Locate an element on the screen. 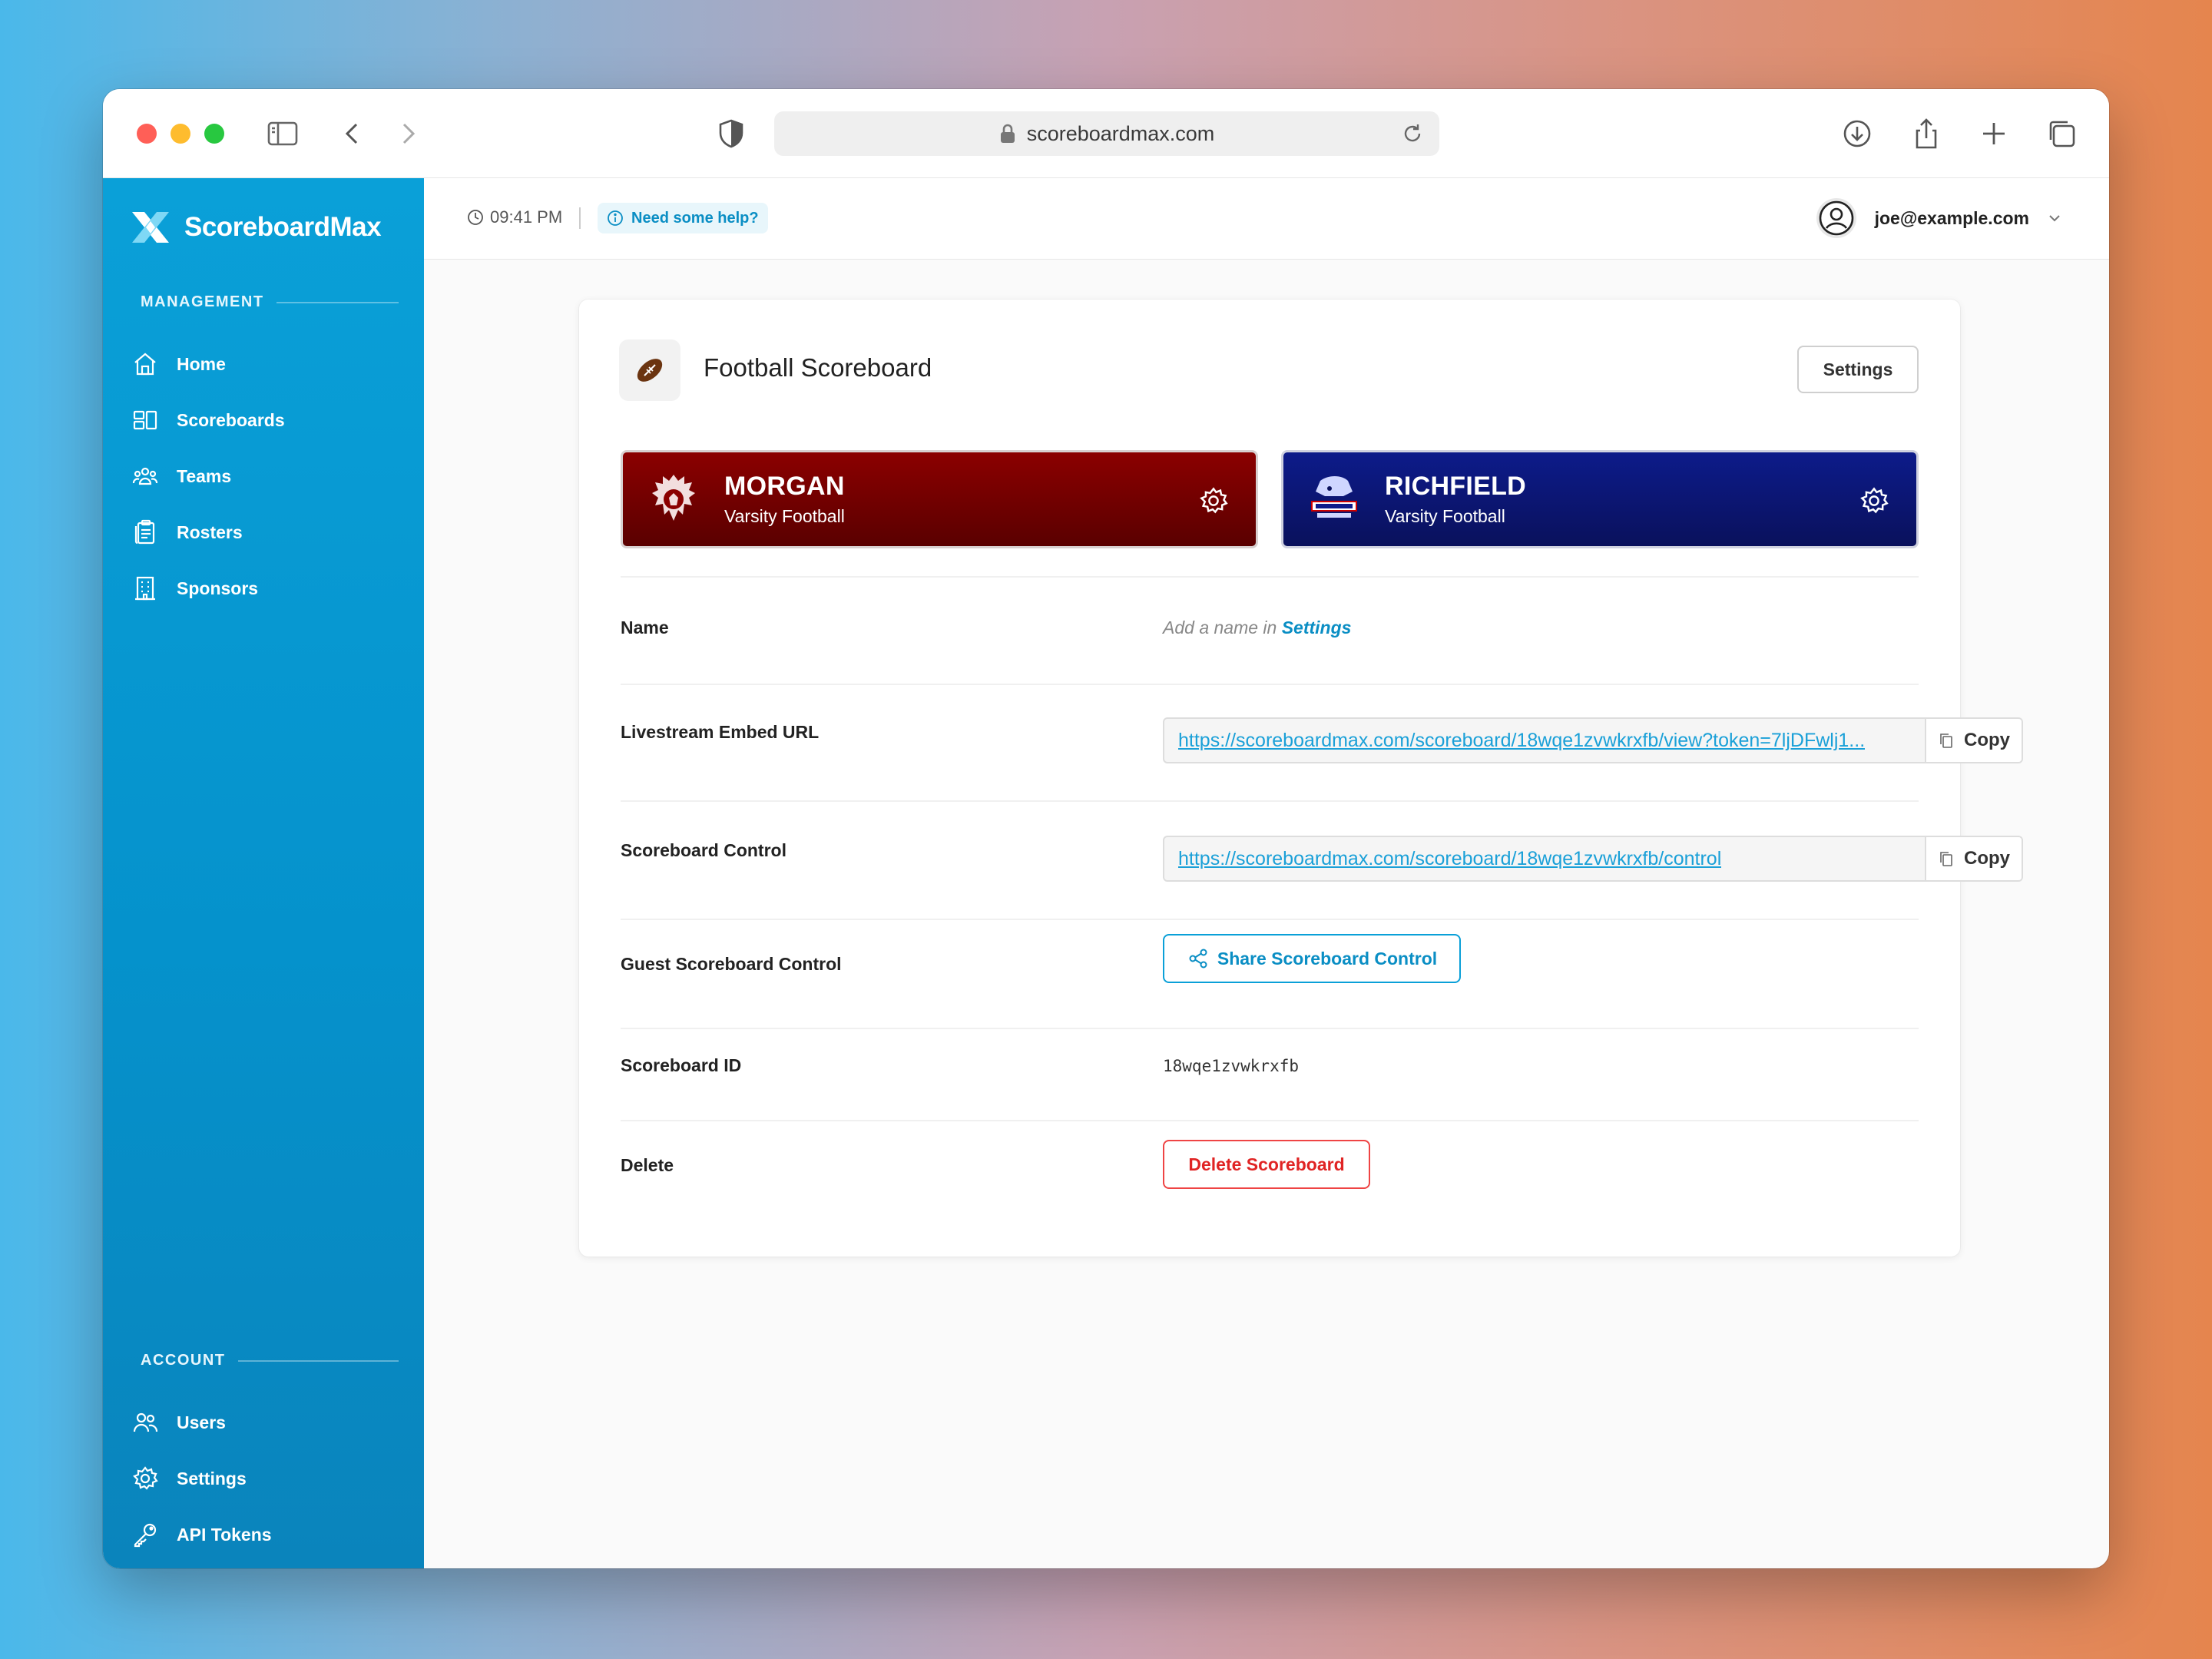 The height and width of the screenshot is (1659, 2212). info-icon is located at coordinates (615, 218).